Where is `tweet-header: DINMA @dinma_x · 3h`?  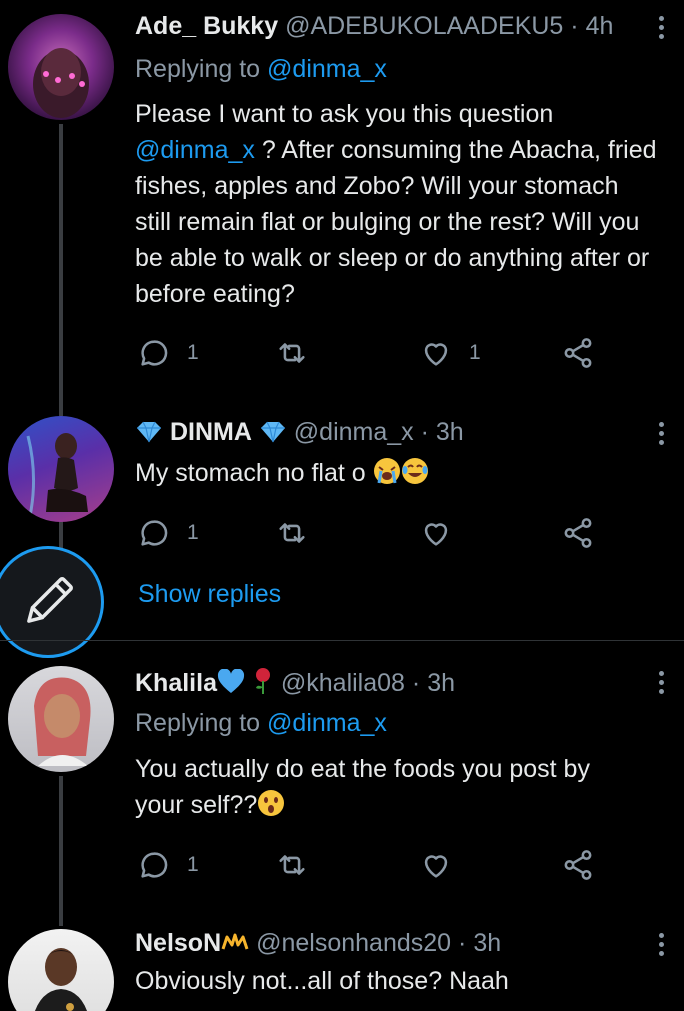 tweet-header: DINMA @dinma_x · 3h is located at coordinates (299, 432).